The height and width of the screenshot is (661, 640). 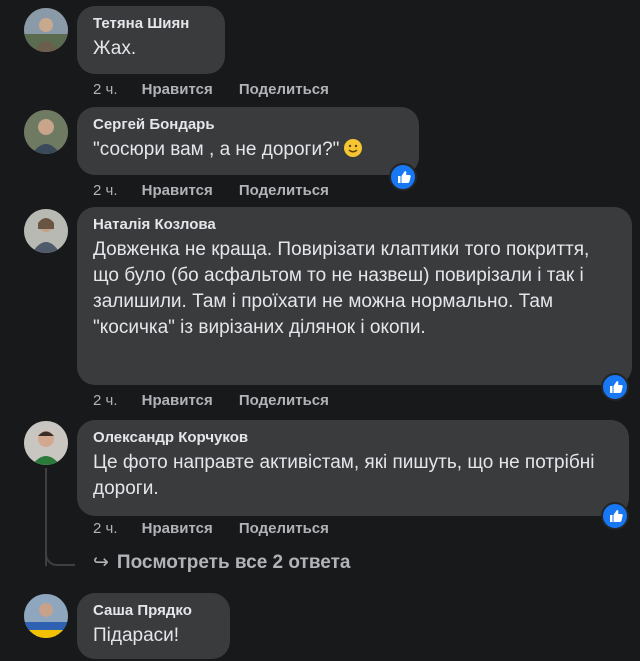 I want to click on comment-author: Наталія Козлова, so click(x=354, y=225).